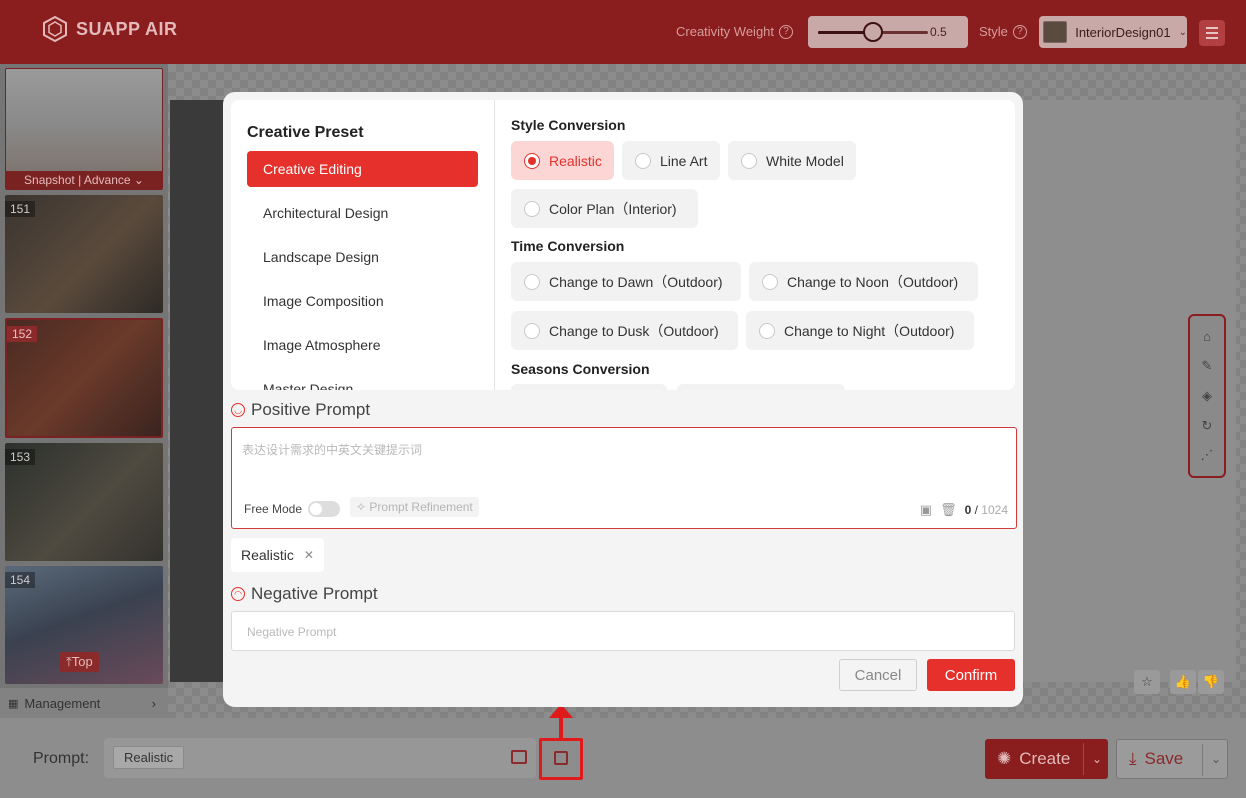 This screenshot has width=1246, height=798. I want to click on list-item: 152, so click(84, 378).